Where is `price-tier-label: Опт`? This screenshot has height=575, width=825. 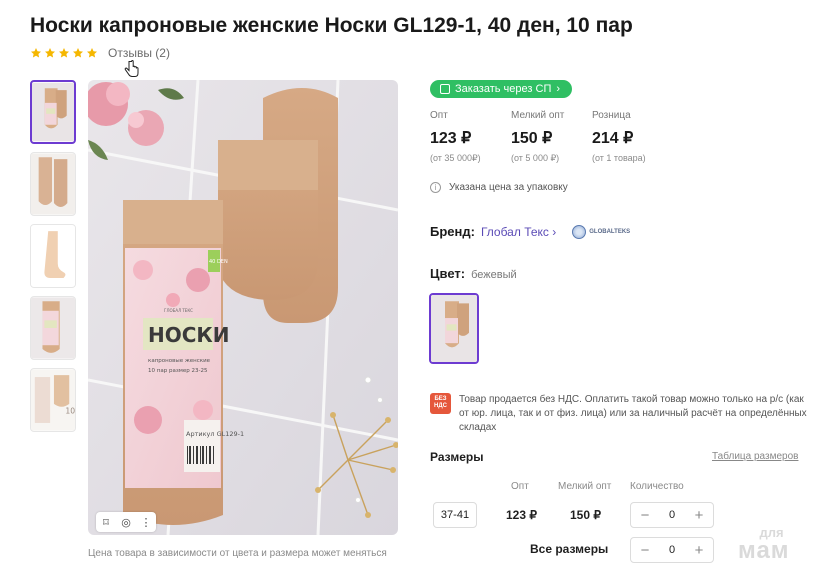 price-tier-label: Опт is located at coordinates (439, 115).